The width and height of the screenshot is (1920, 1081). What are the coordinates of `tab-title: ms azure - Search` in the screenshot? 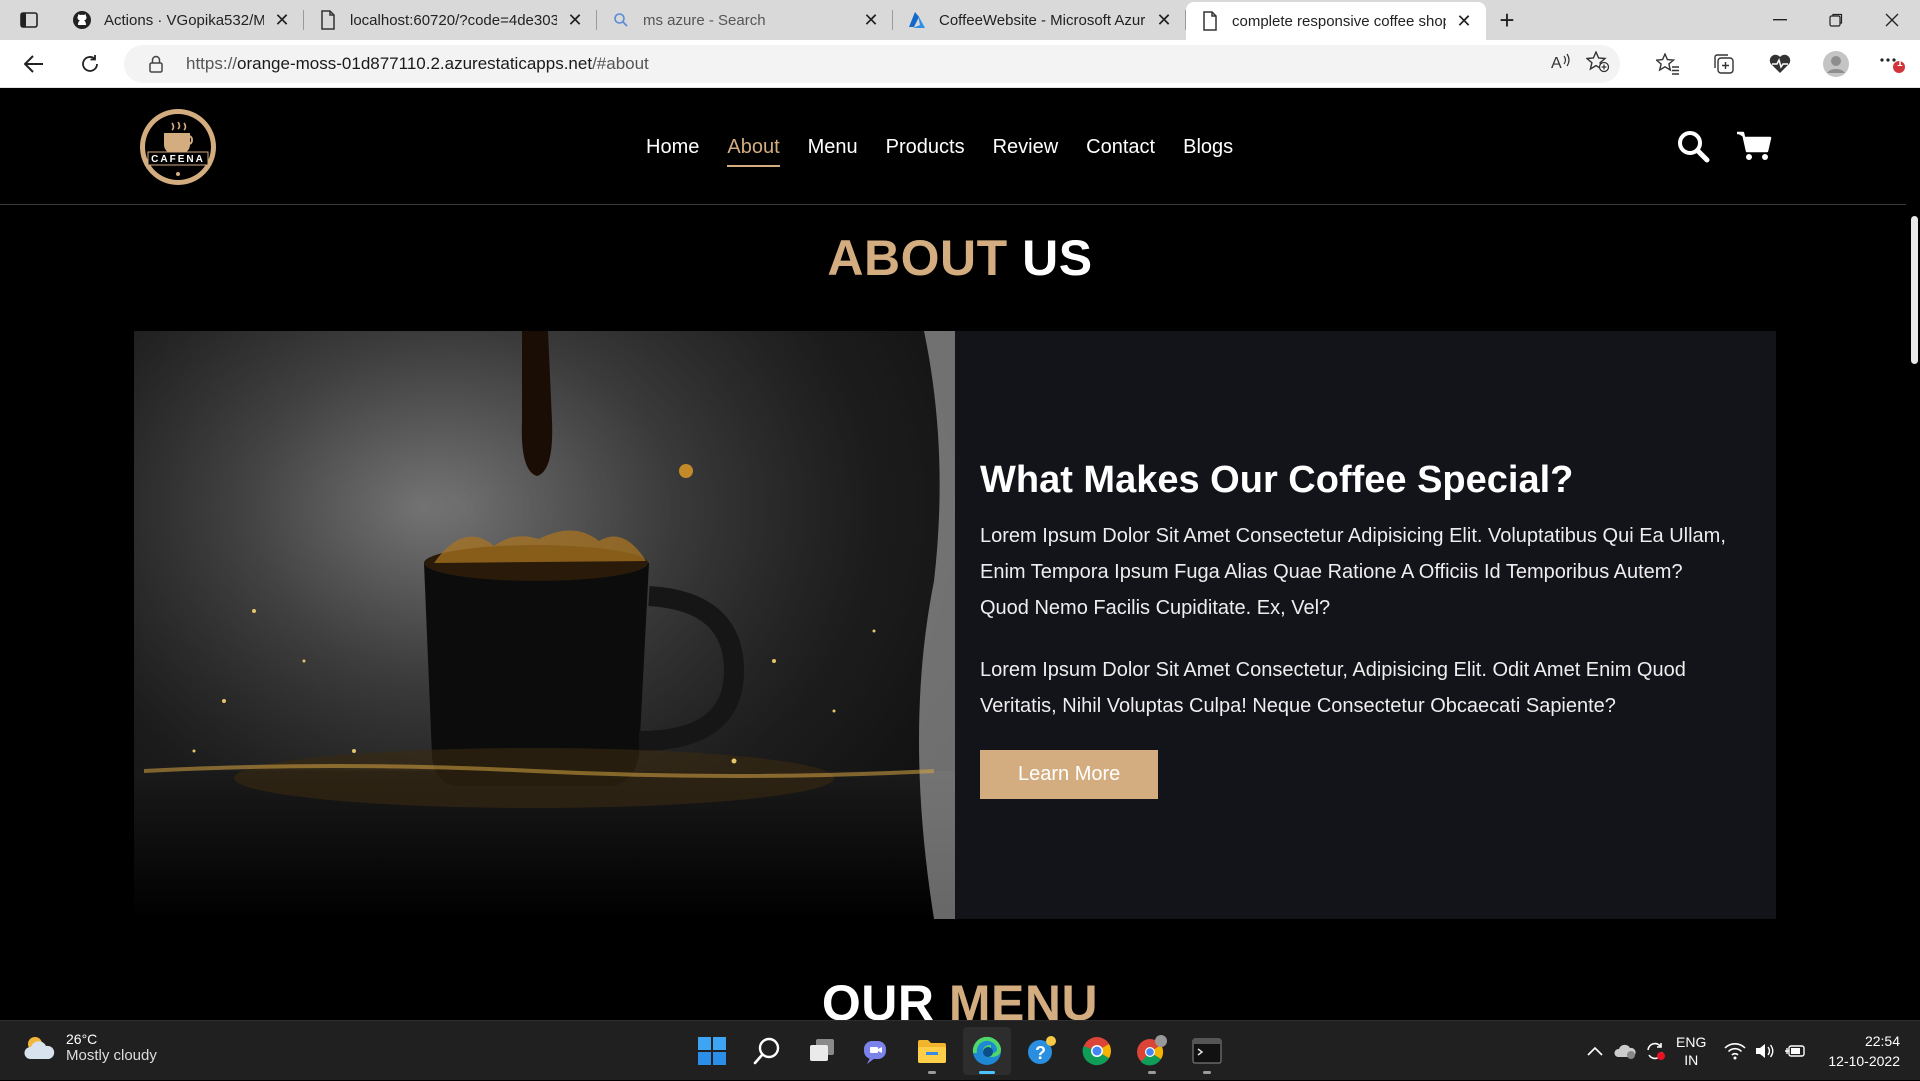 It's located at (704, 20).